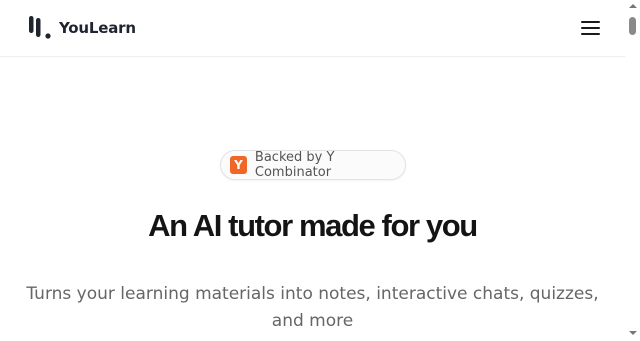 This screenshot has height=341, width=640. What do you see at coordinates (238, 165) in the screenshot?
I see `y-combinator-logo-icon: Y` at bounding box center [238, 165].